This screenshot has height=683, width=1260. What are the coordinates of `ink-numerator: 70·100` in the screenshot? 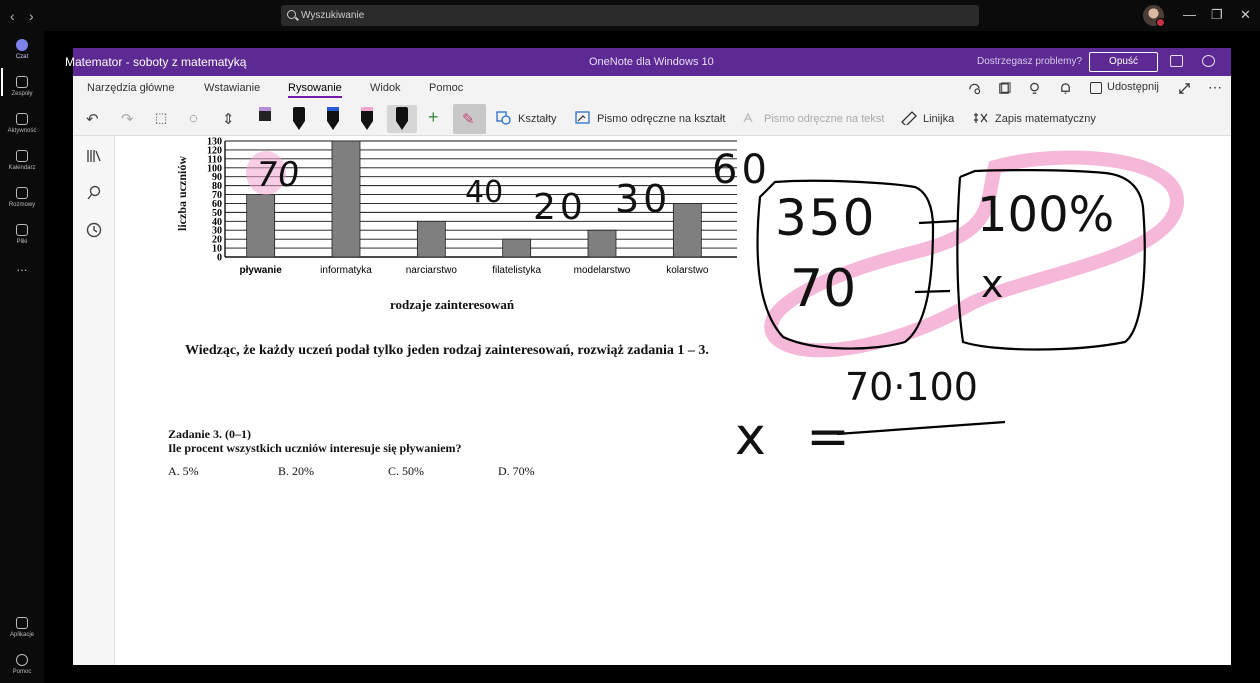 It's located at (911, 387).